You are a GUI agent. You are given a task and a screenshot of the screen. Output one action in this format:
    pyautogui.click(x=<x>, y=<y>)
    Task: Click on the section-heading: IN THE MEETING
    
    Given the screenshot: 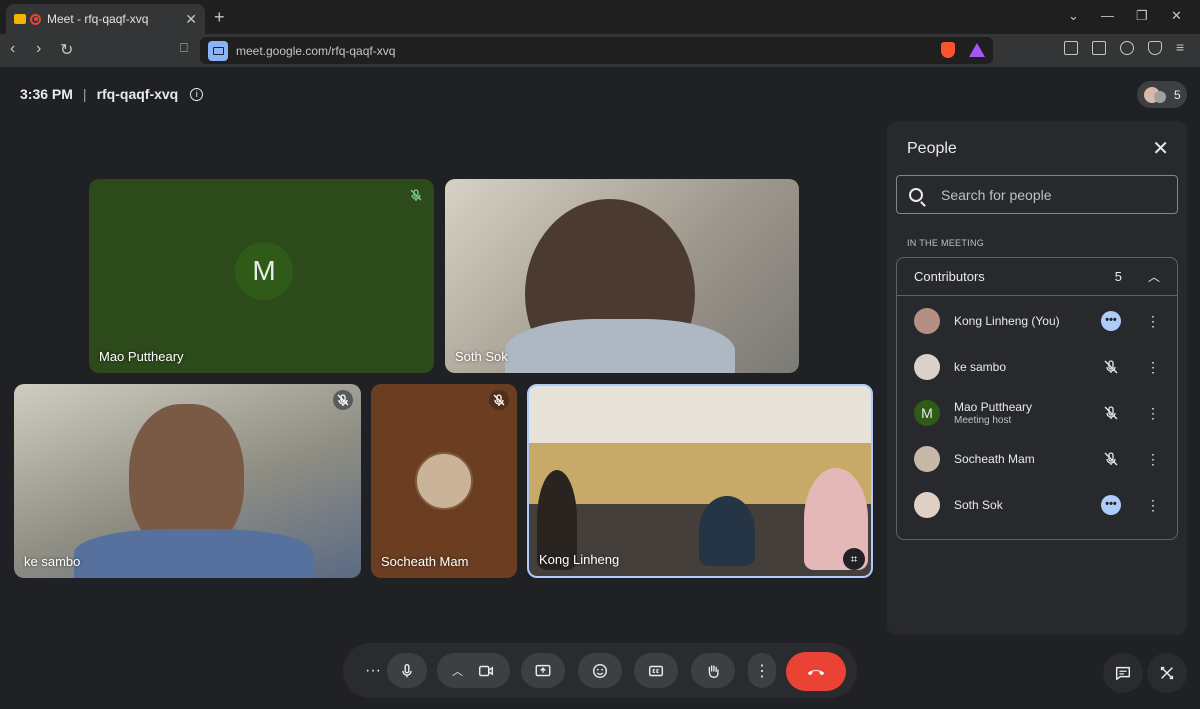 What is the action you would take?
    pyautogui.click(x=946, y=243)
    